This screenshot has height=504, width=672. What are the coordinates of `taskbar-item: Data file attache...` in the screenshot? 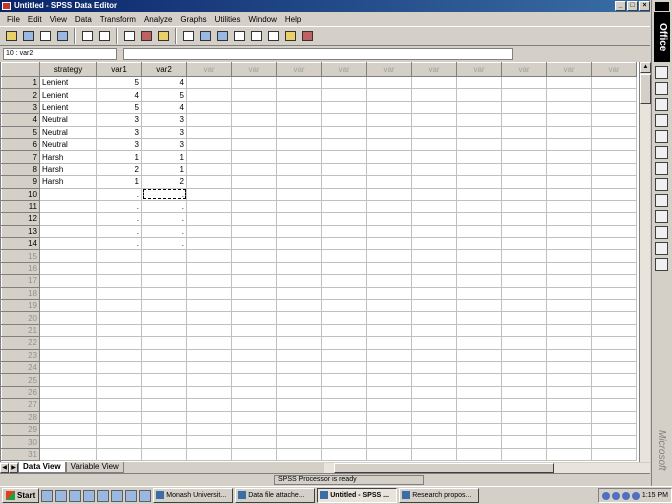 It's located at (275, 495).